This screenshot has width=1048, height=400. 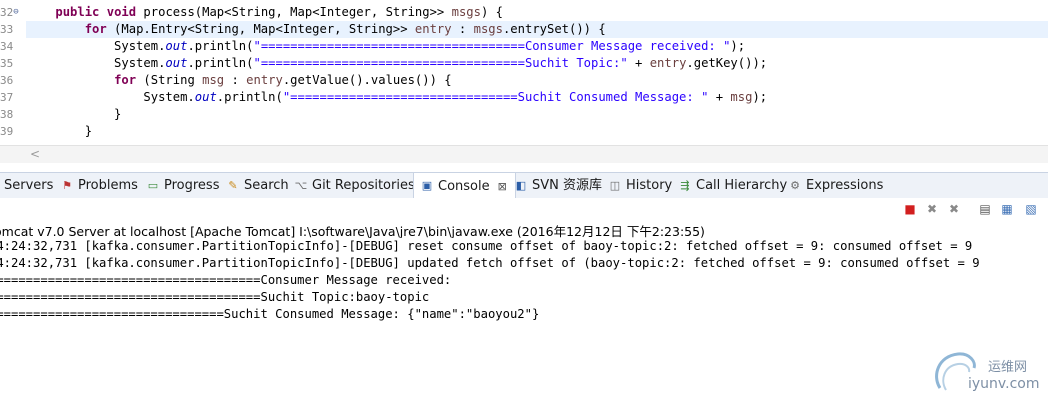 I want to click on watermark-domain-text: iyunv.com, so click(x=1004, y=384).